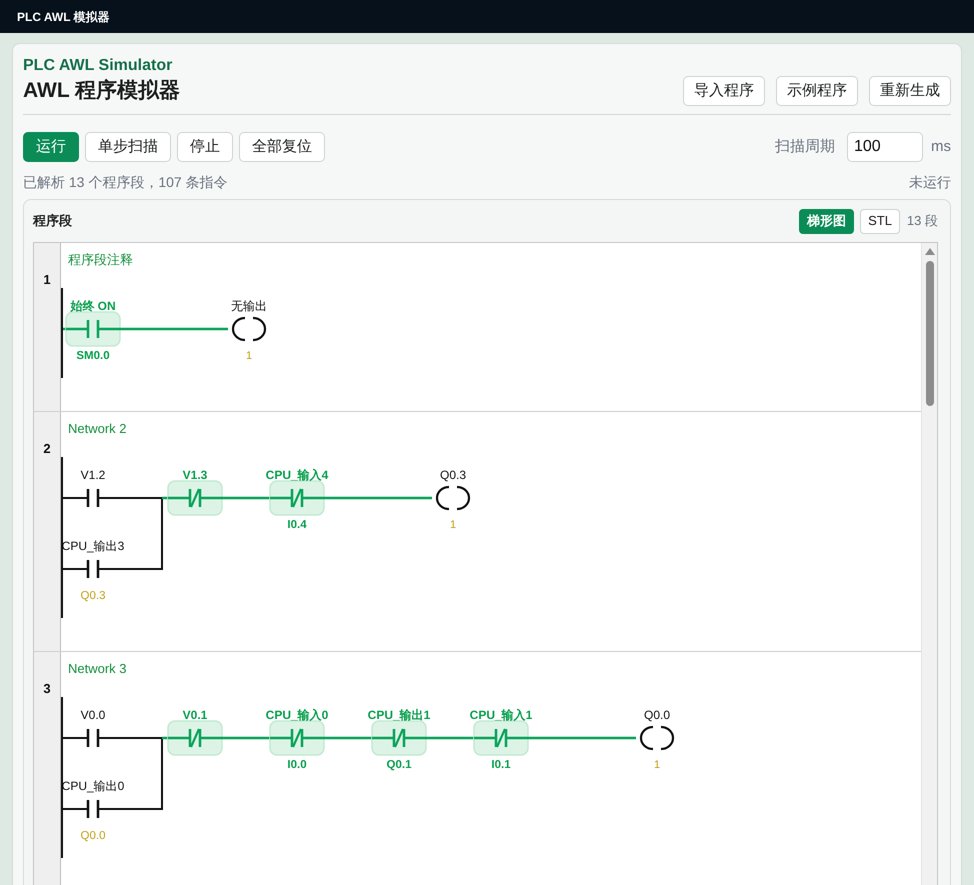 The image size is (974, 885). Describe the element at coordinates (910, 91) in the screenshot. I see `header-button: 重新生成` at that location.